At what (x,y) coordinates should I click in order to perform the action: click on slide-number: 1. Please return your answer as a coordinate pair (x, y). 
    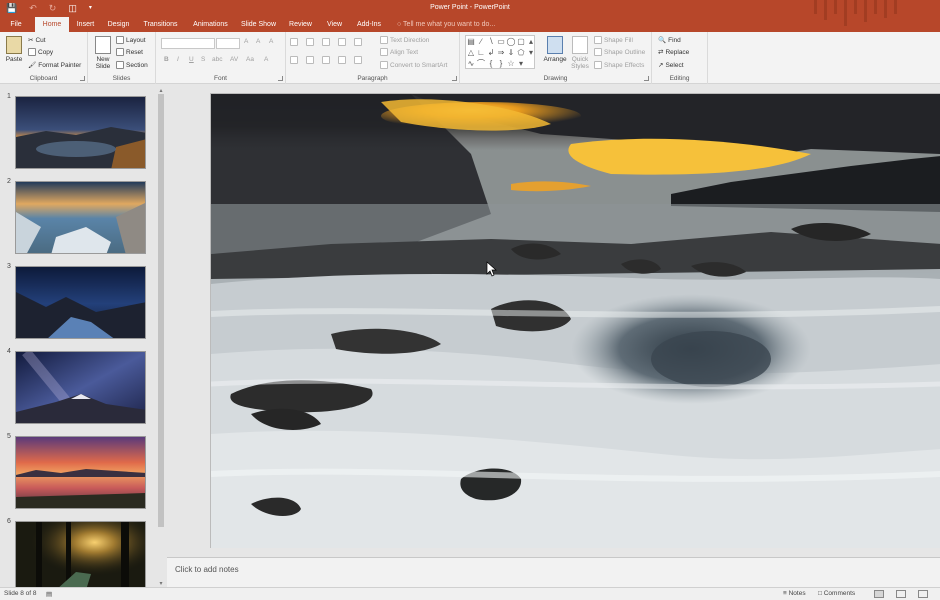
    Looking at the image, I should click on (9, 96).